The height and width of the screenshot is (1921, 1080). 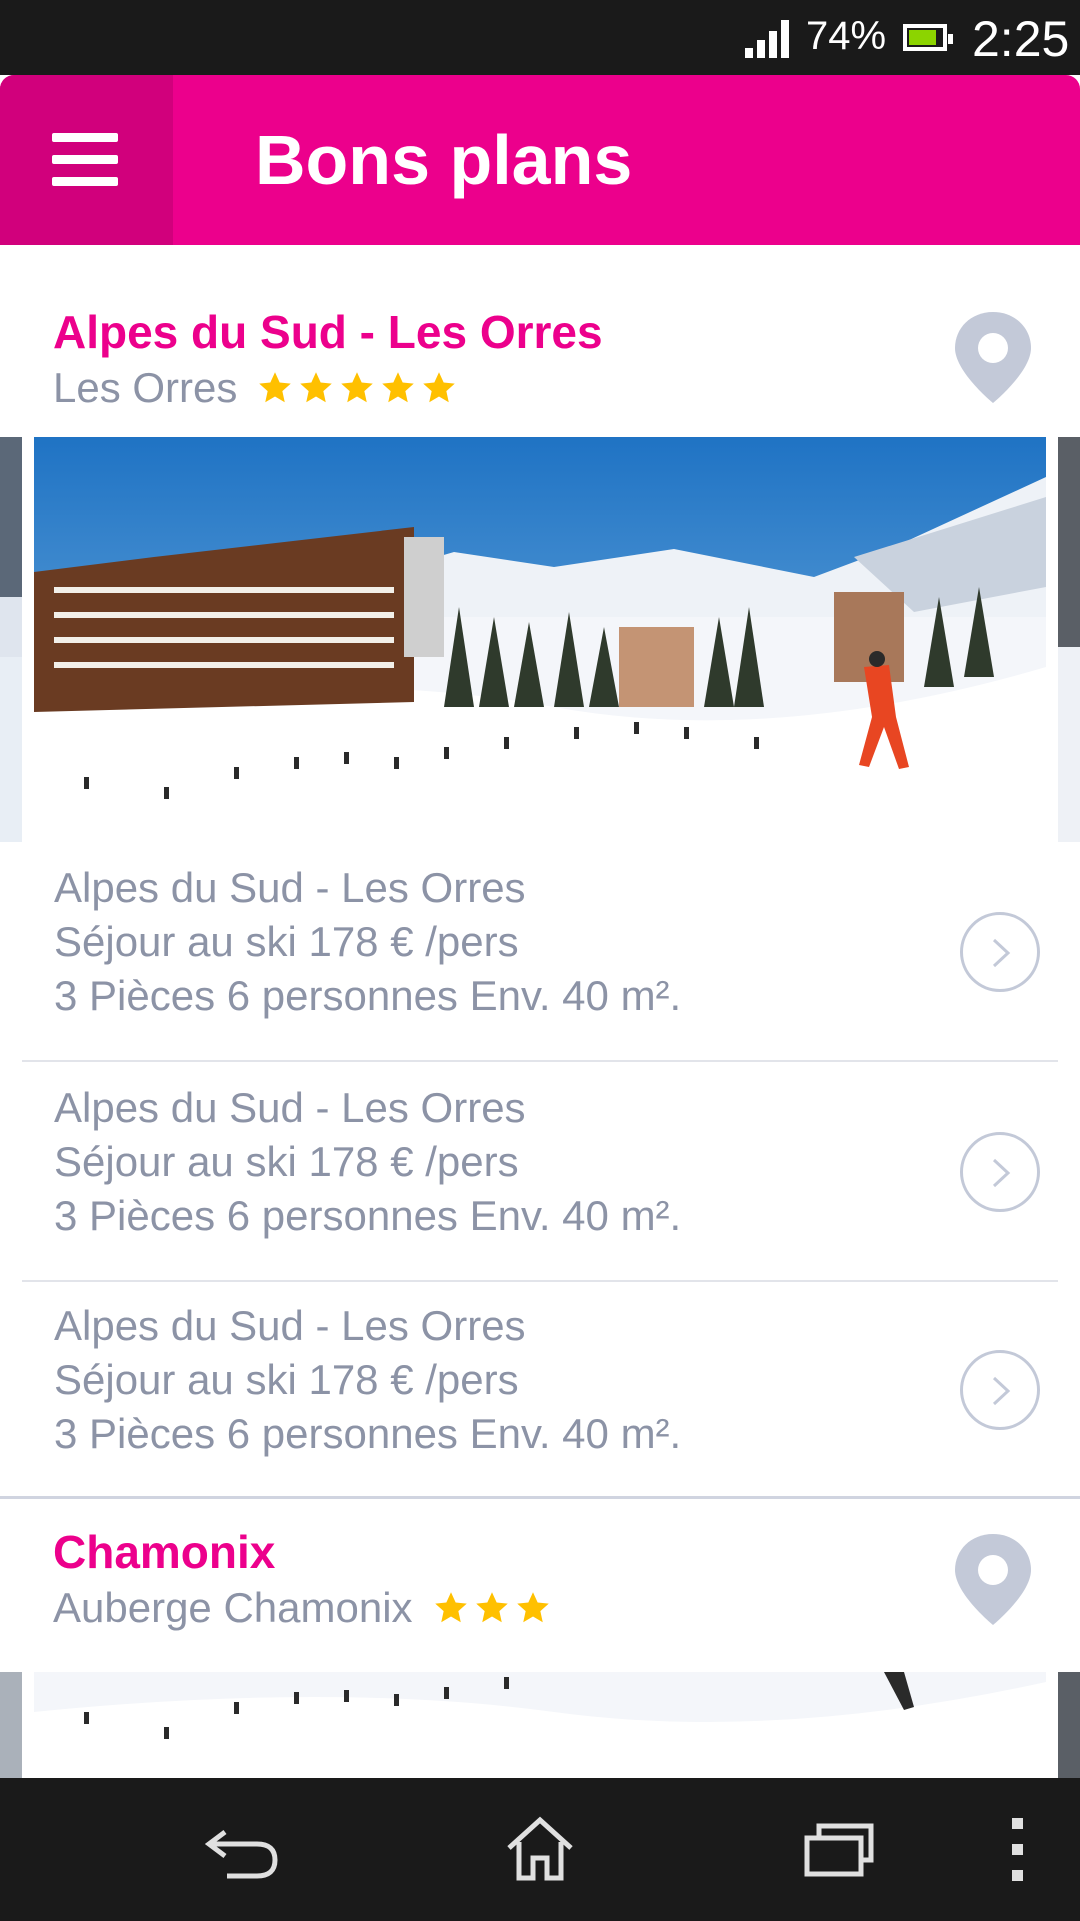 What do you see at coordinates (233, 1607) in the screenshot?
I see `listing-location: Auberge Chamonix` at bounding box center [233, 1607].